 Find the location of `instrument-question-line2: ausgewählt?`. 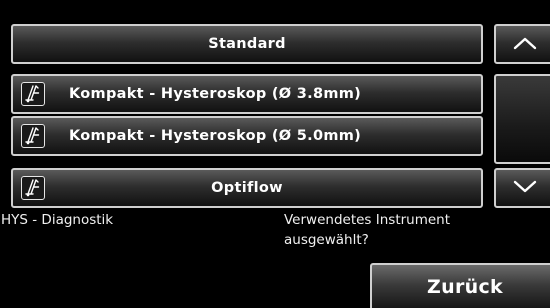

instrument-question-line2: ausgewählt? is located at coordinates (326, 240).